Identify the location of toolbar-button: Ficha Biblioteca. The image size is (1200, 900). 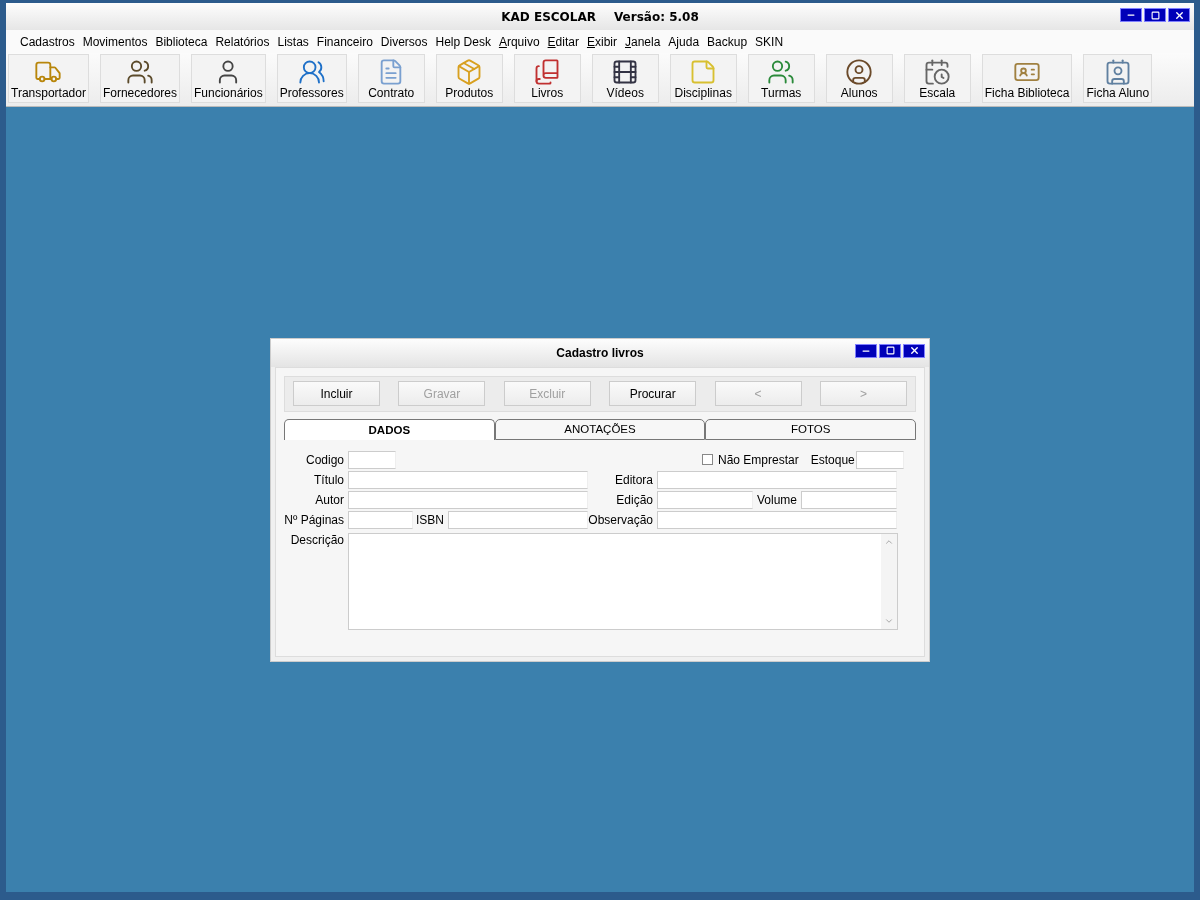
(1027, 78).